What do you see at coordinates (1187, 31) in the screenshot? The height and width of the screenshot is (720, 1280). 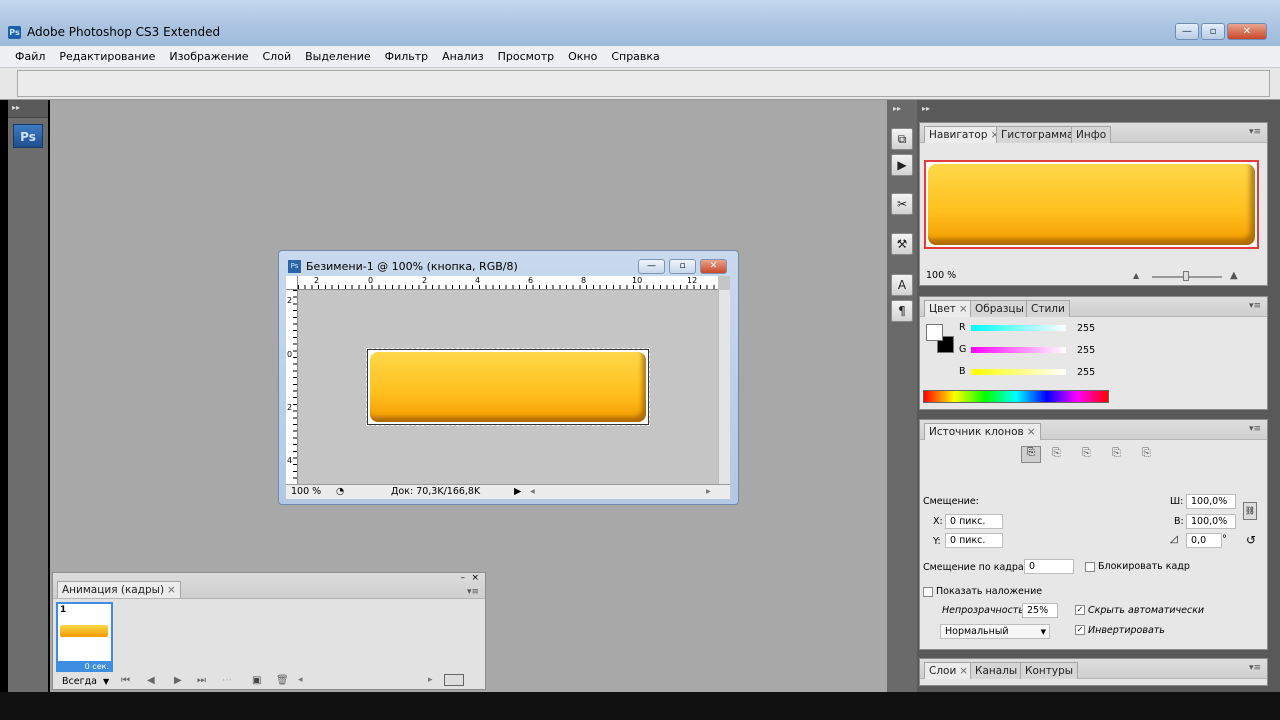 I see `minimize-button: —` at bounding box center [1187, 31].